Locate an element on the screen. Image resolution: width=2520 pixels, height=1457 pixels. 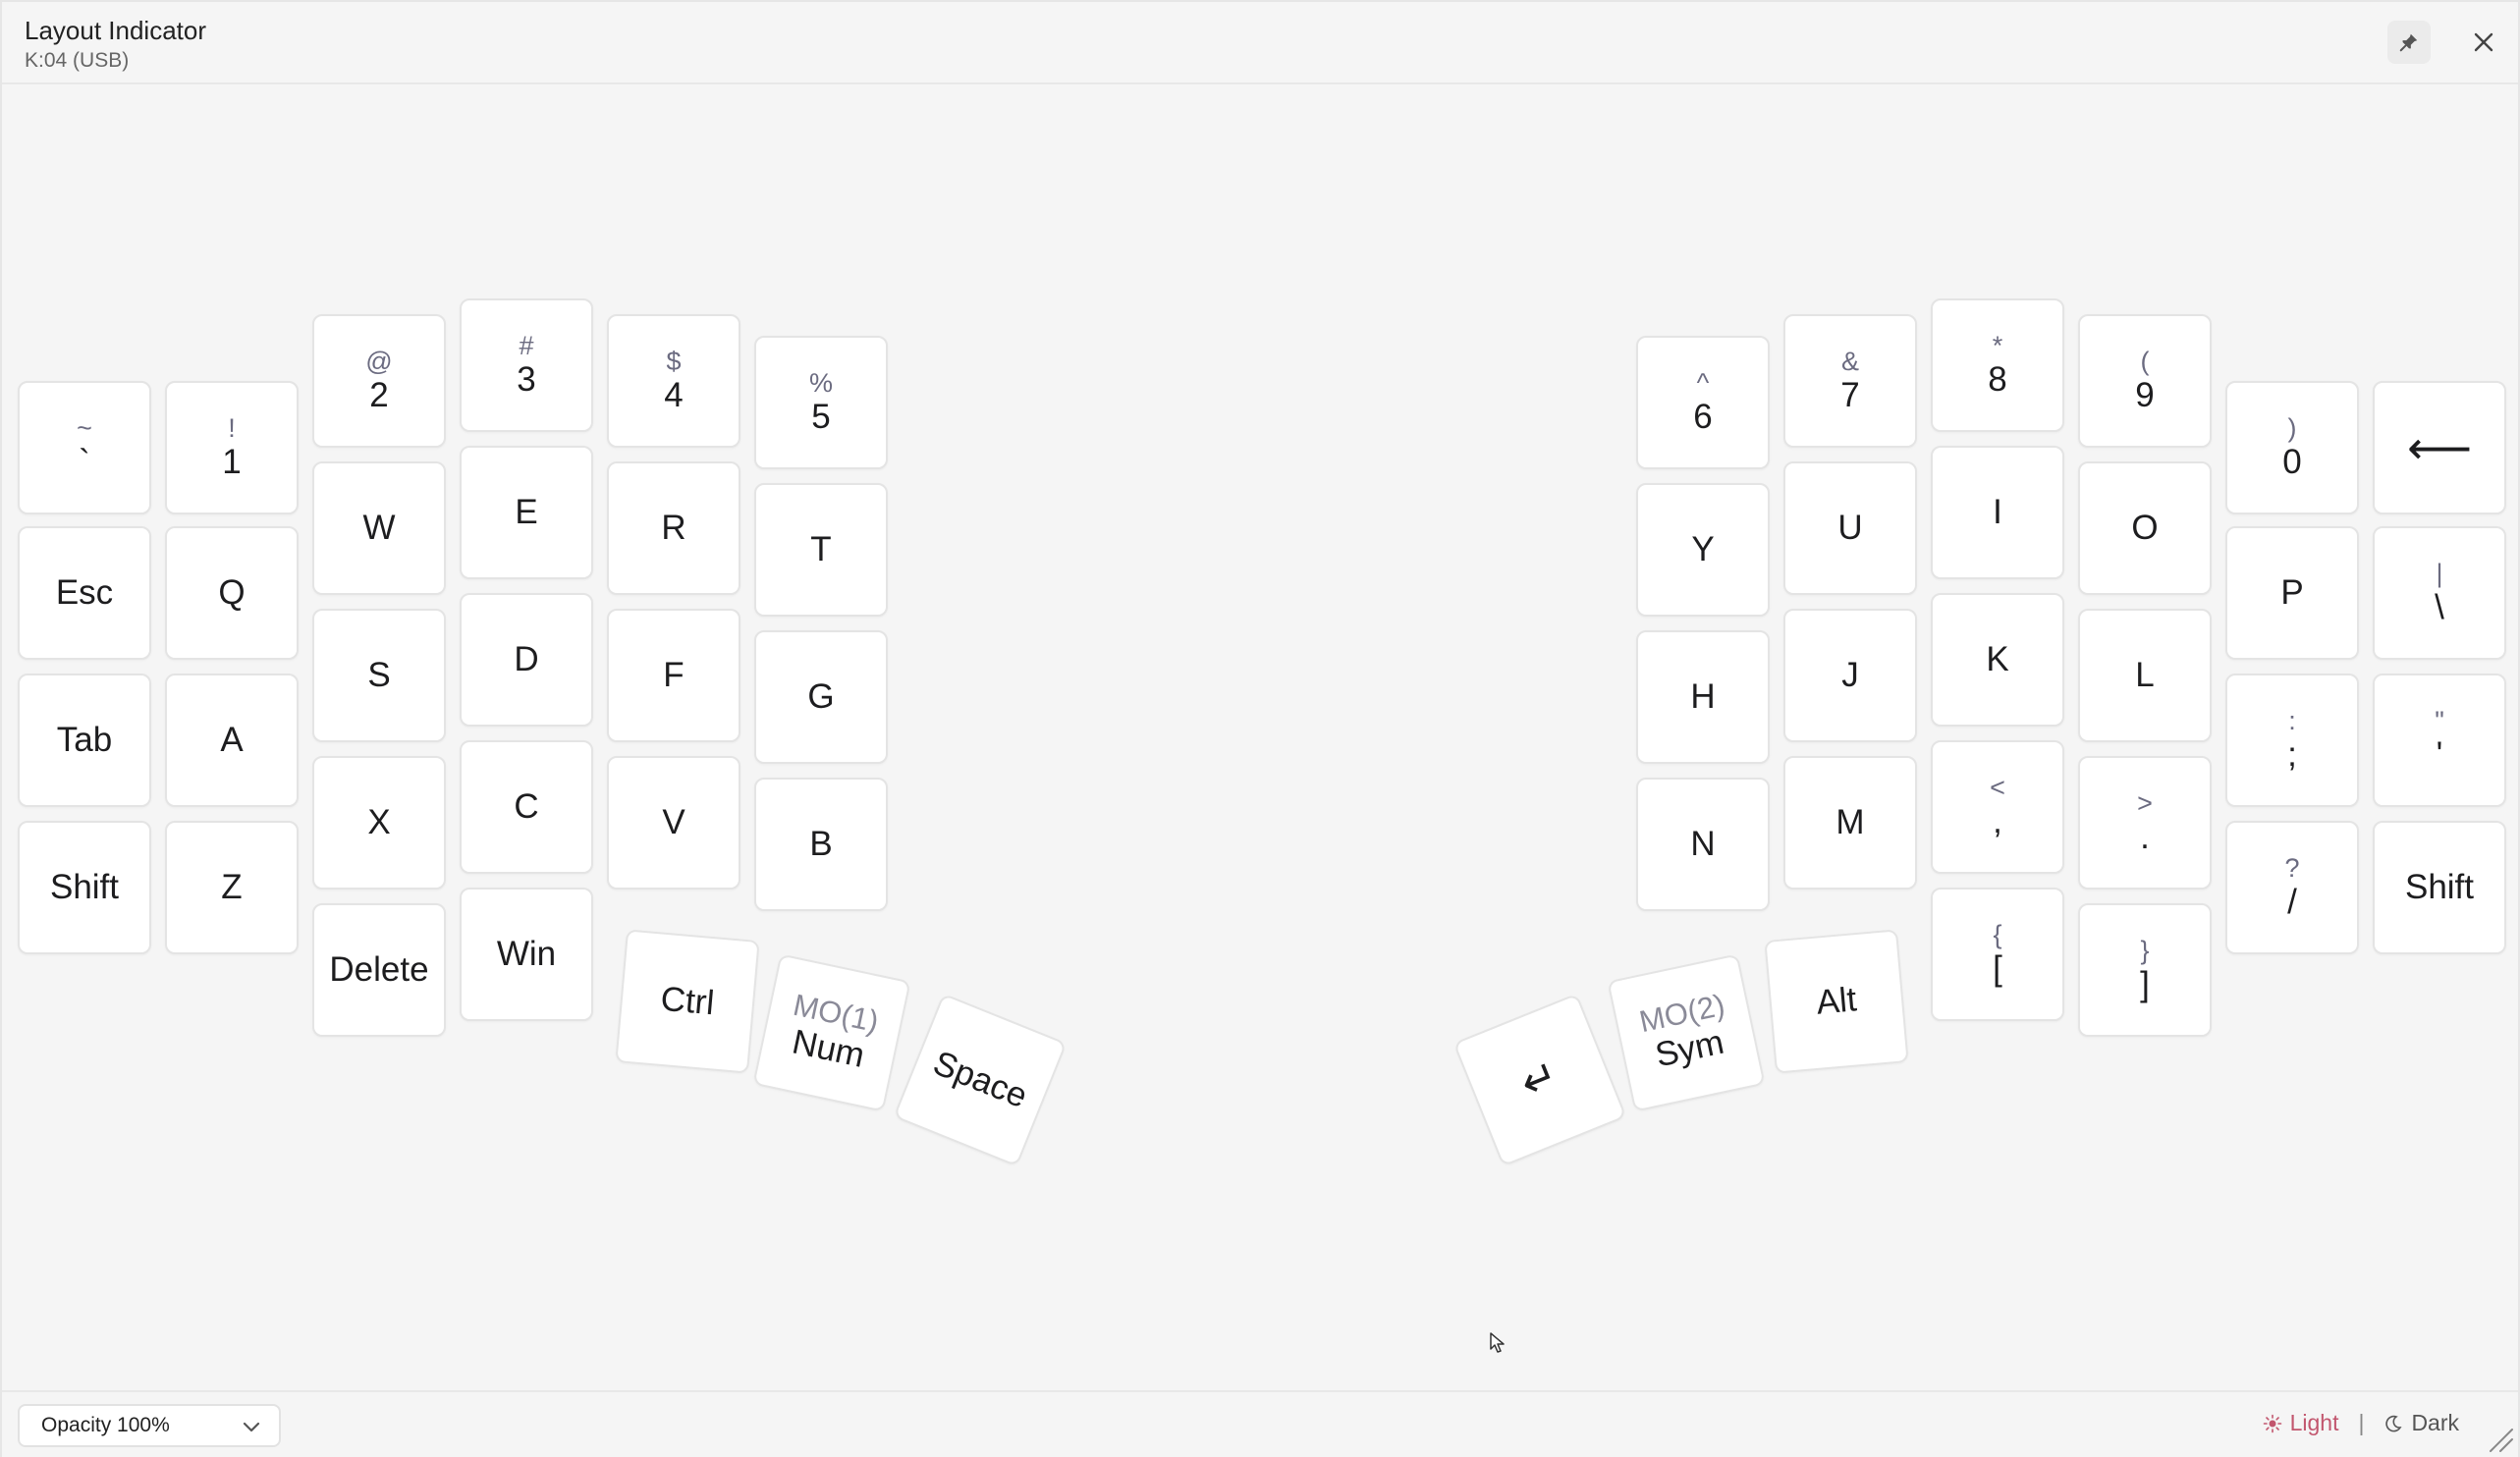
key-m: M is located at coordinates (1850, 823).